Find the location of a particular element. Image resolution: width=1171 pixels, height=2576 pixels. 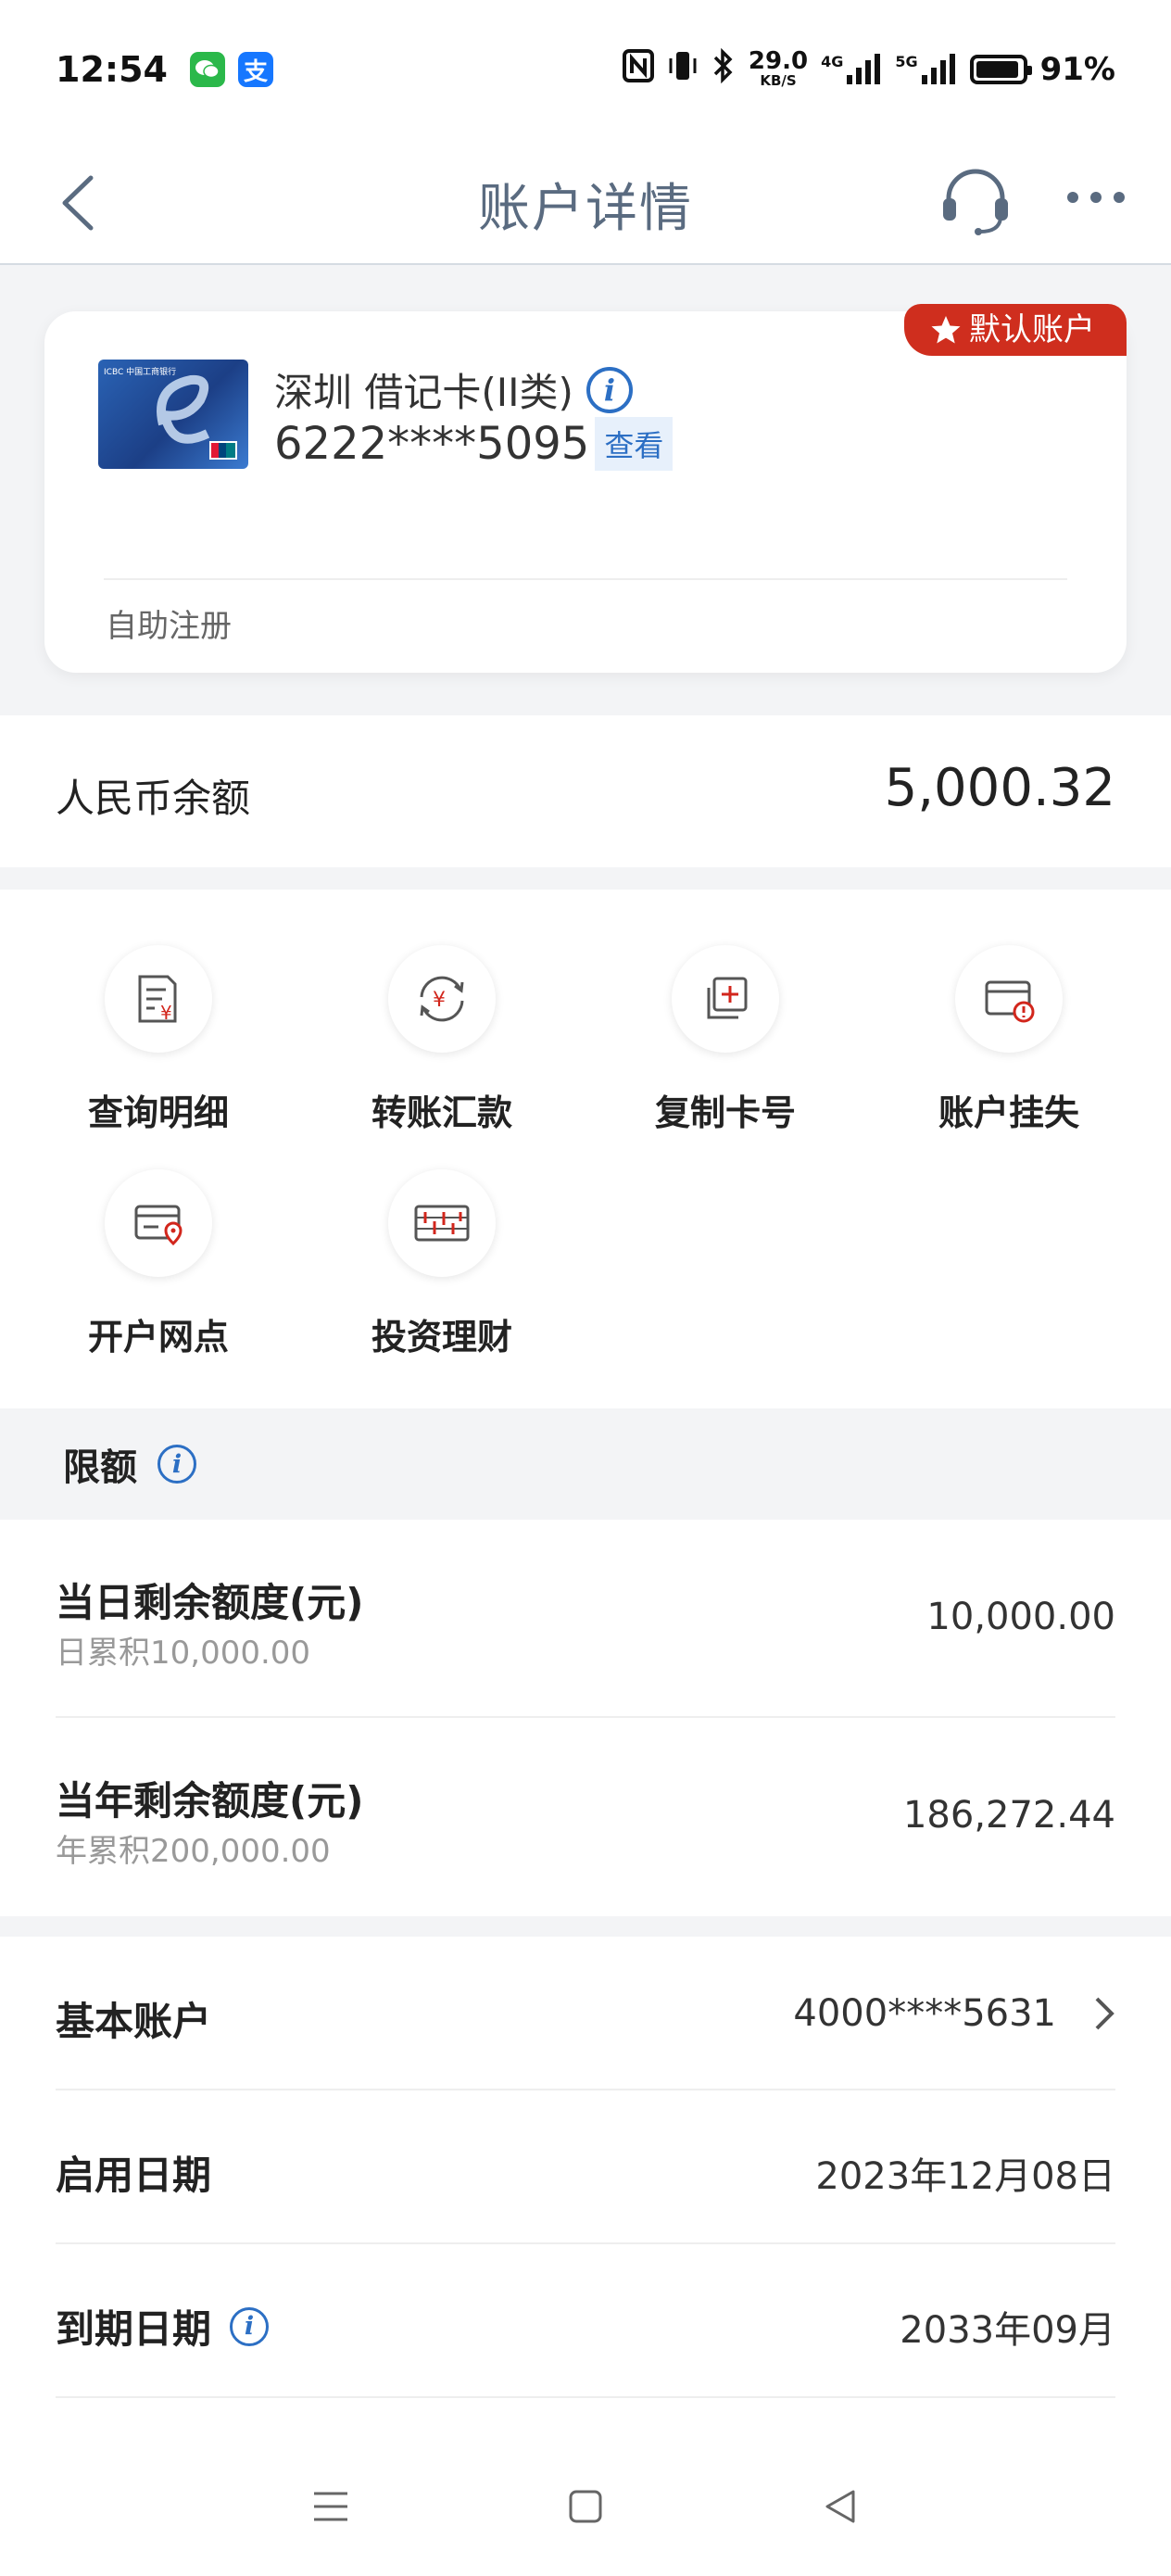

nav-bar: 账户详情 is located at coordinates (585, 202).